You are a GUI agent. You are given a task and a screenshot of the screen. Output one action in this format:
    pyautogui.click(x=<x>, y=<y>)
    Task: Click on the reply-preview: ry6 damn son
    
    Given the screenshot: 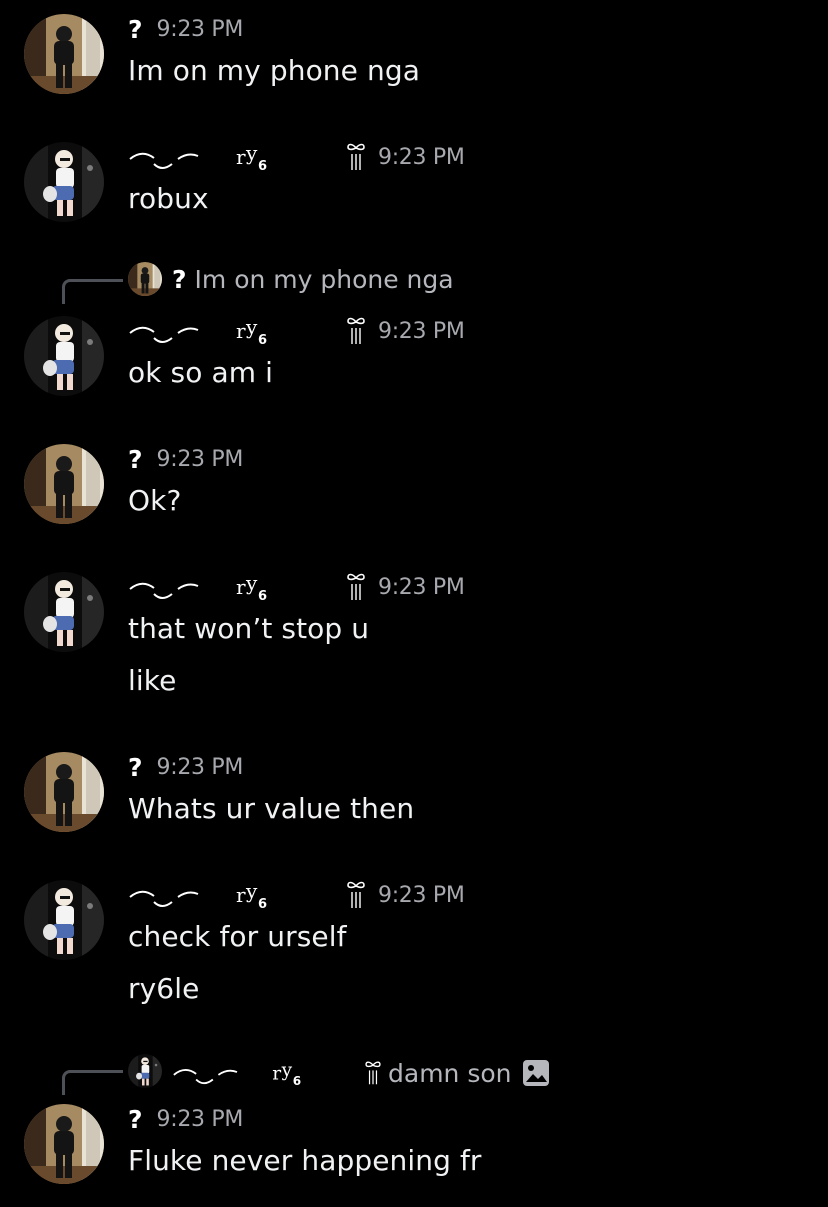 What is the action you would take?
    pyautogui.click(x=361, y=1073)
    